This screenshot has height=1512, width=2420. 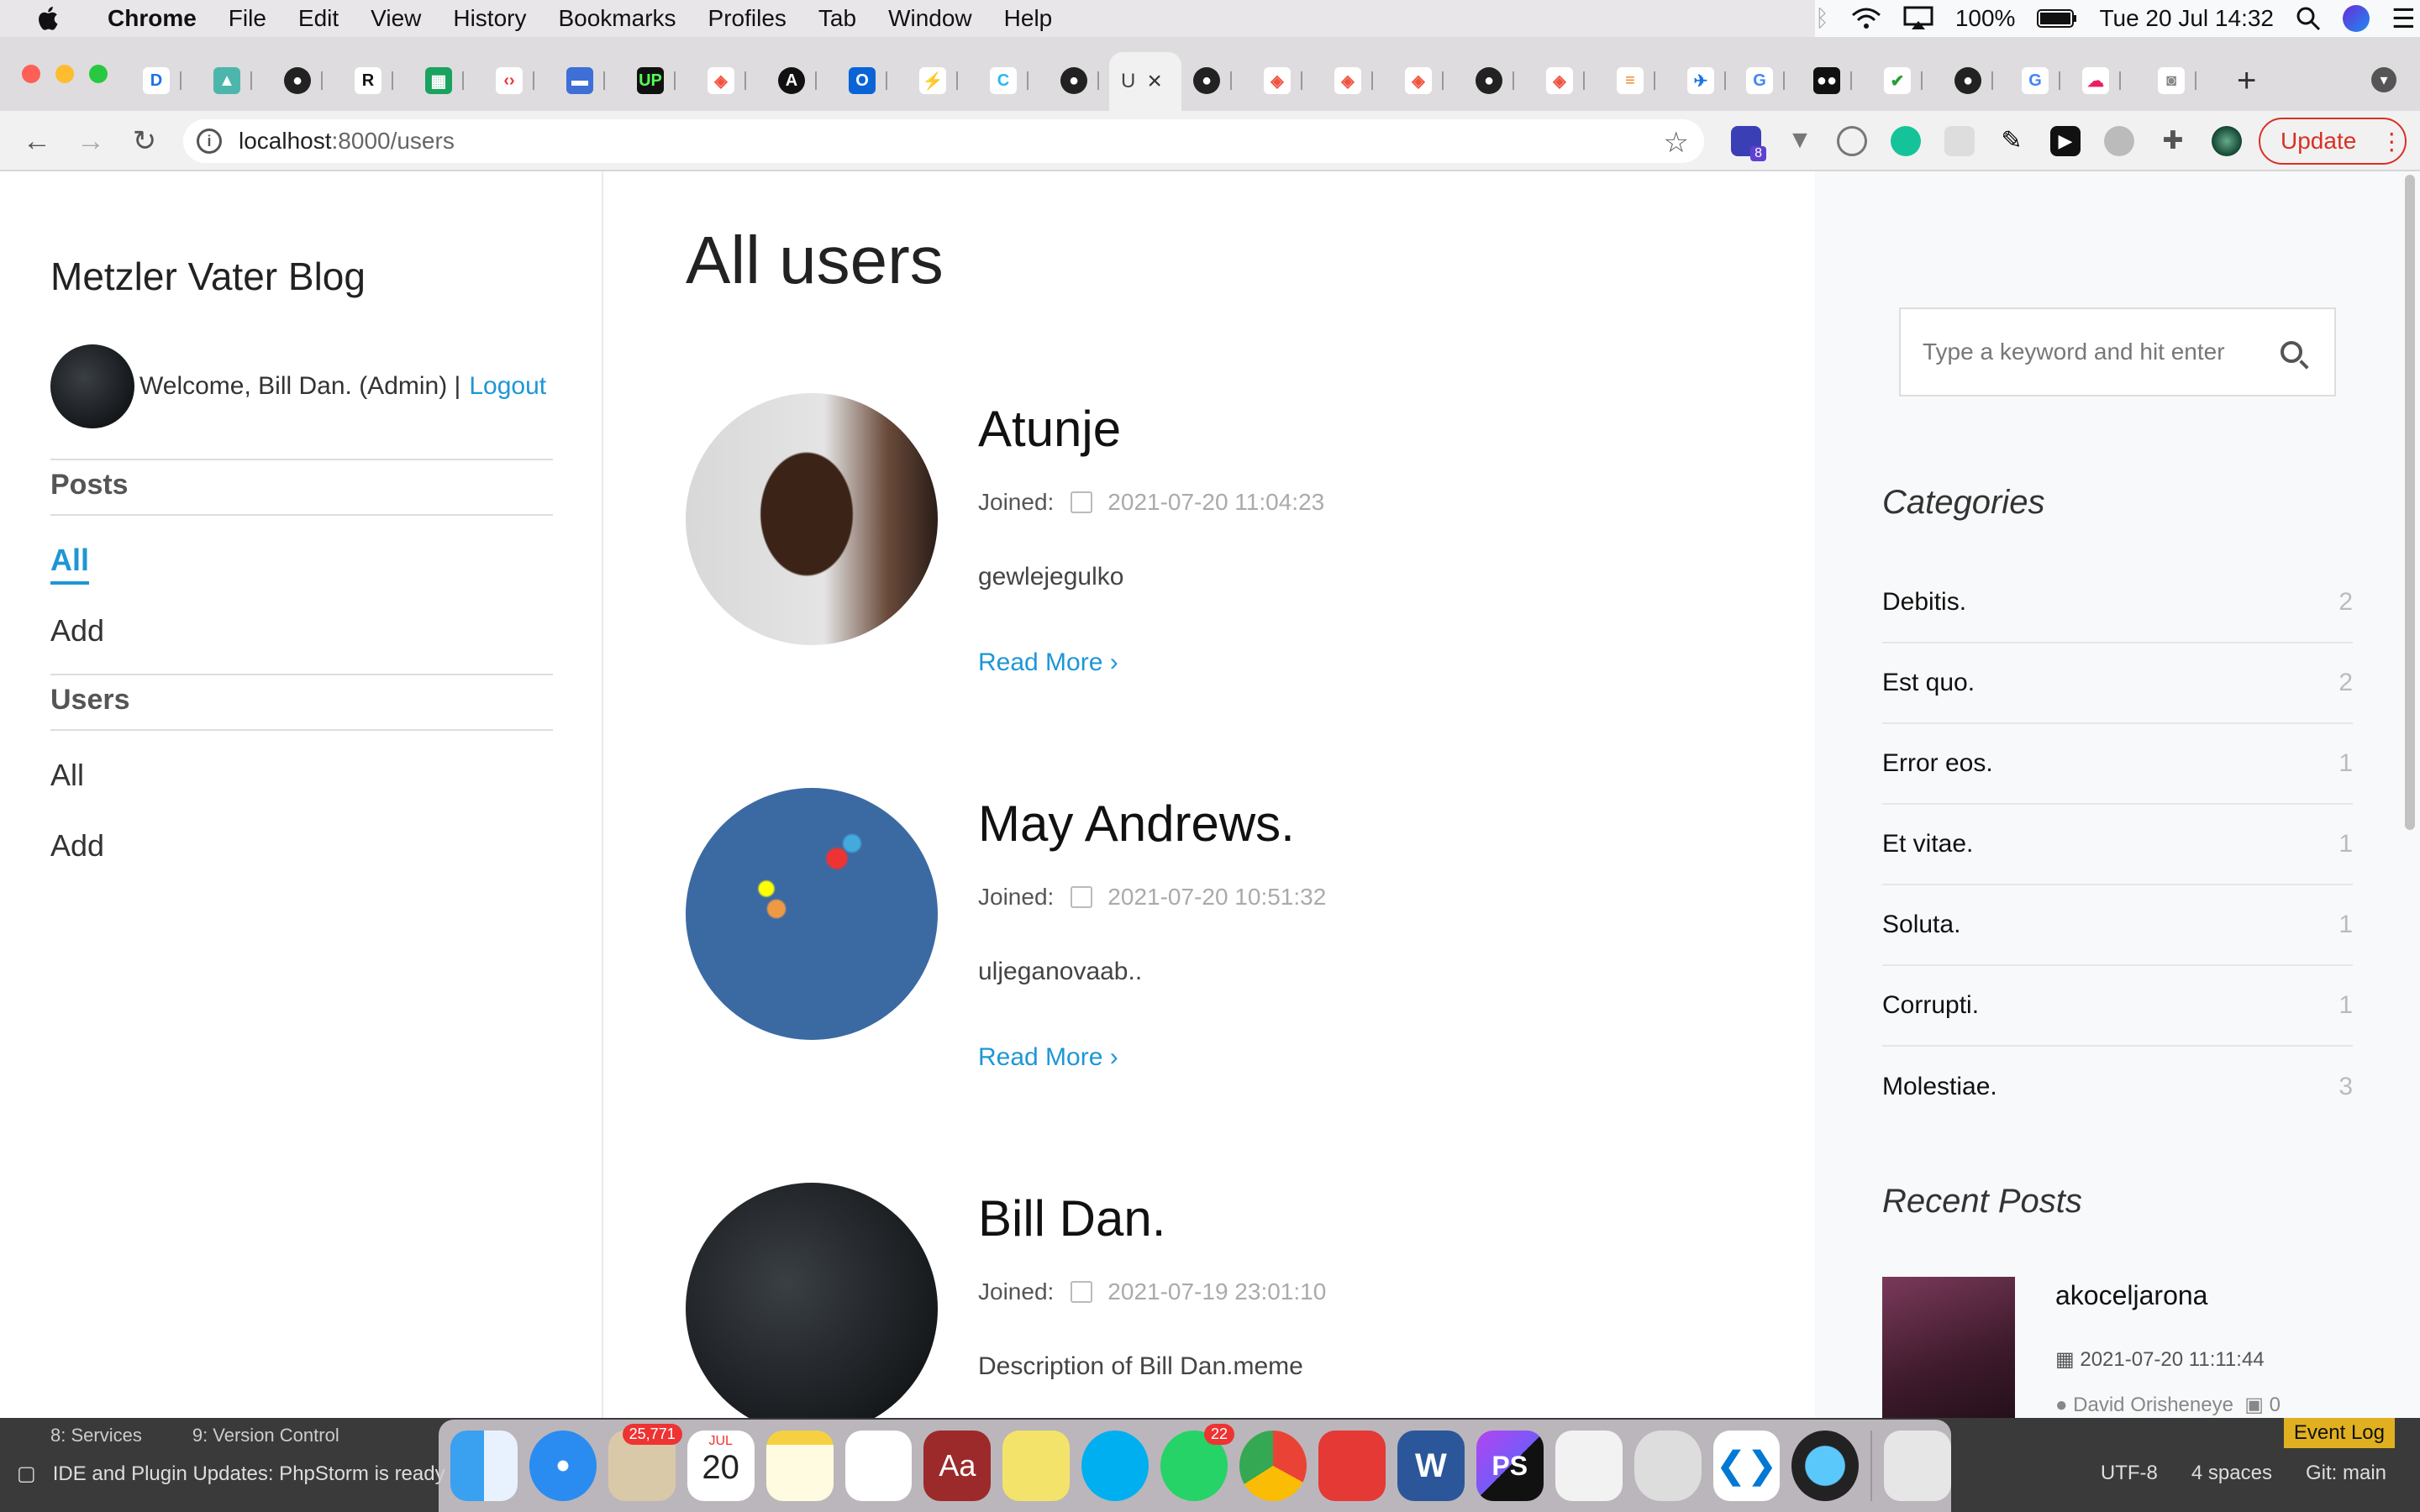 I want to click on browser-tab: ‹›, so click(x=515, y=80).